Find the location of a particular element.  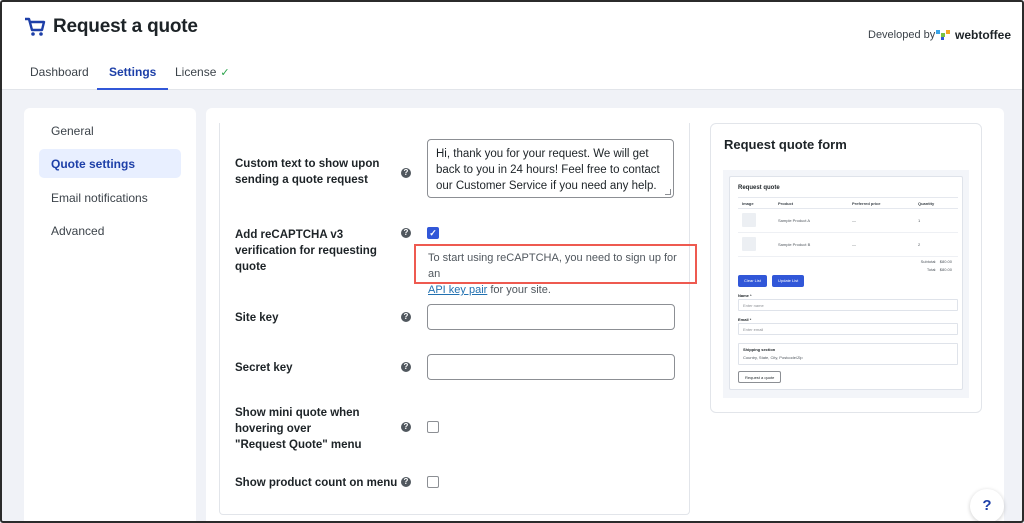

tab-label: Dashboard is located at coordinates (59, 72).